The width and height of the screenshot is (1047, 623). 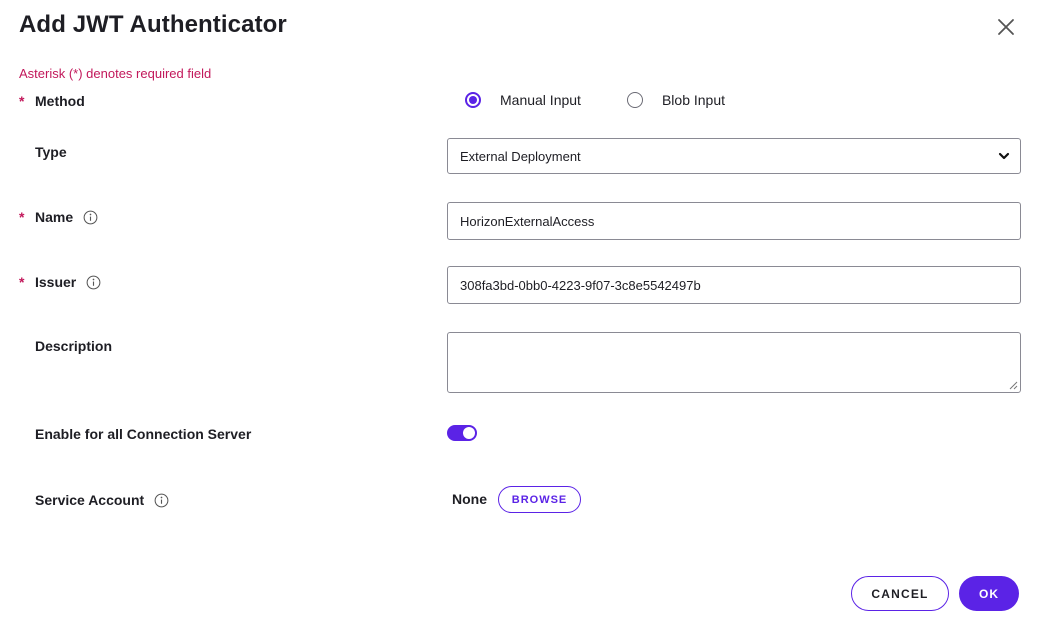 What do you see at coordinates (473, 100) in the screenshot?
I see `radio-manual-input` at bounding box center [473, 100].